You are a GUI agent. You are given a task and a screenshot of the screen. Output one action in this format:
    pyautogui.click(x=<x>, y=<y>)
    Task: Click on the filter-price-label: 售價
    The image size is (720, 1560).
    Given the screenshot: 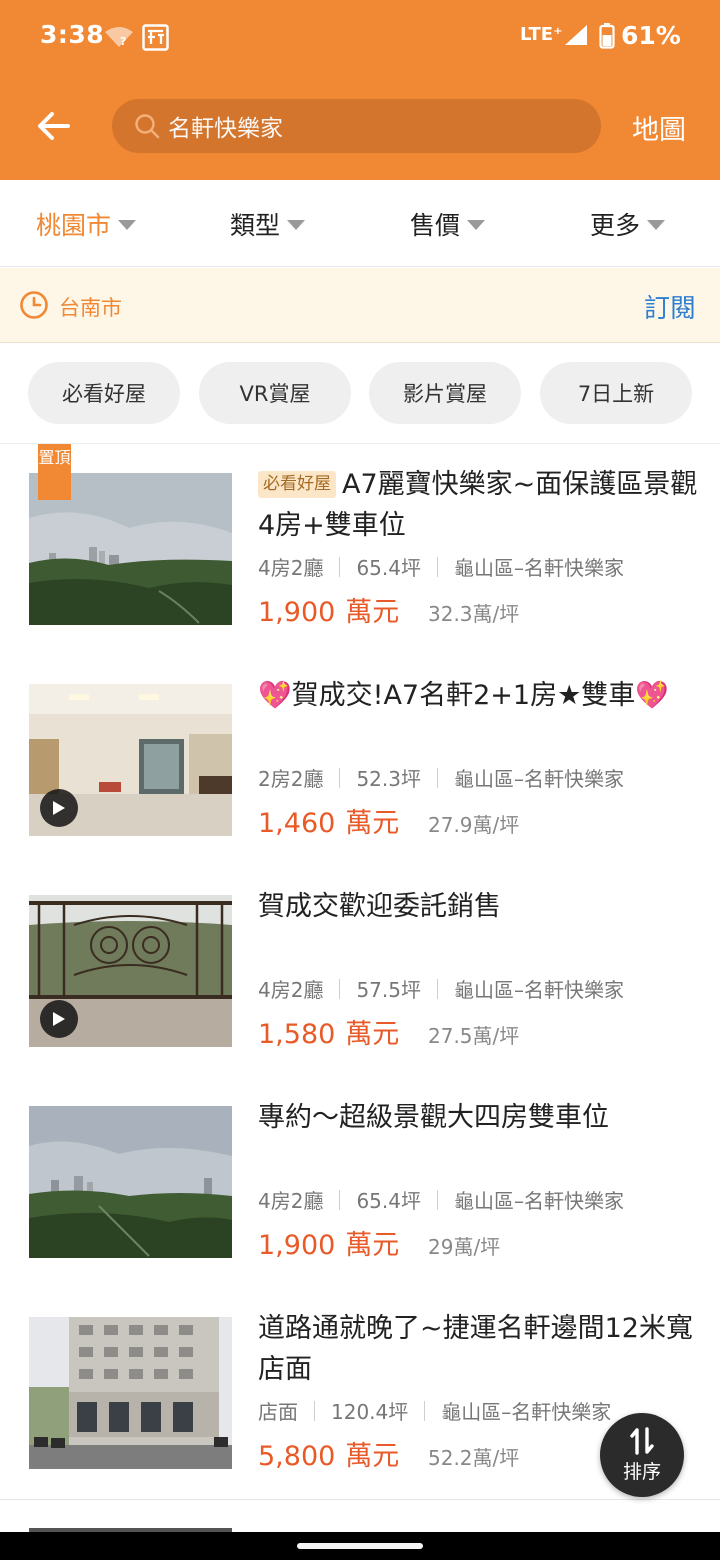 What is the action you would take?
    pyautogui.click(x=435, y=225)
    